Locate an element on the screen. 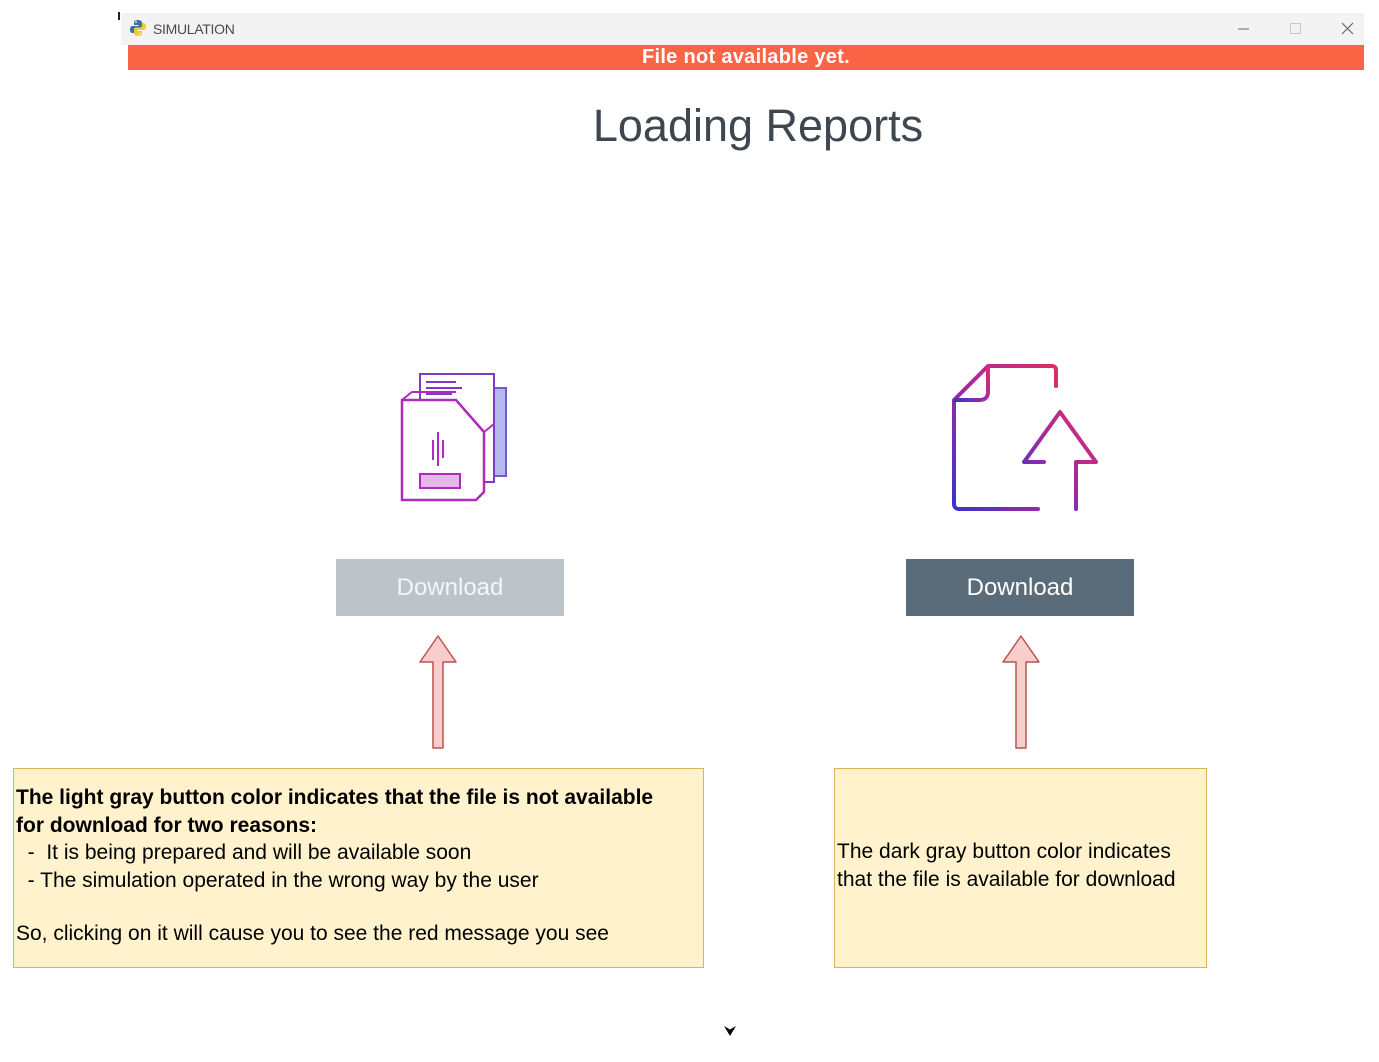 This screenshot has height=1062, width=1379. maximize-icon is located at coordinates (1295, 28).